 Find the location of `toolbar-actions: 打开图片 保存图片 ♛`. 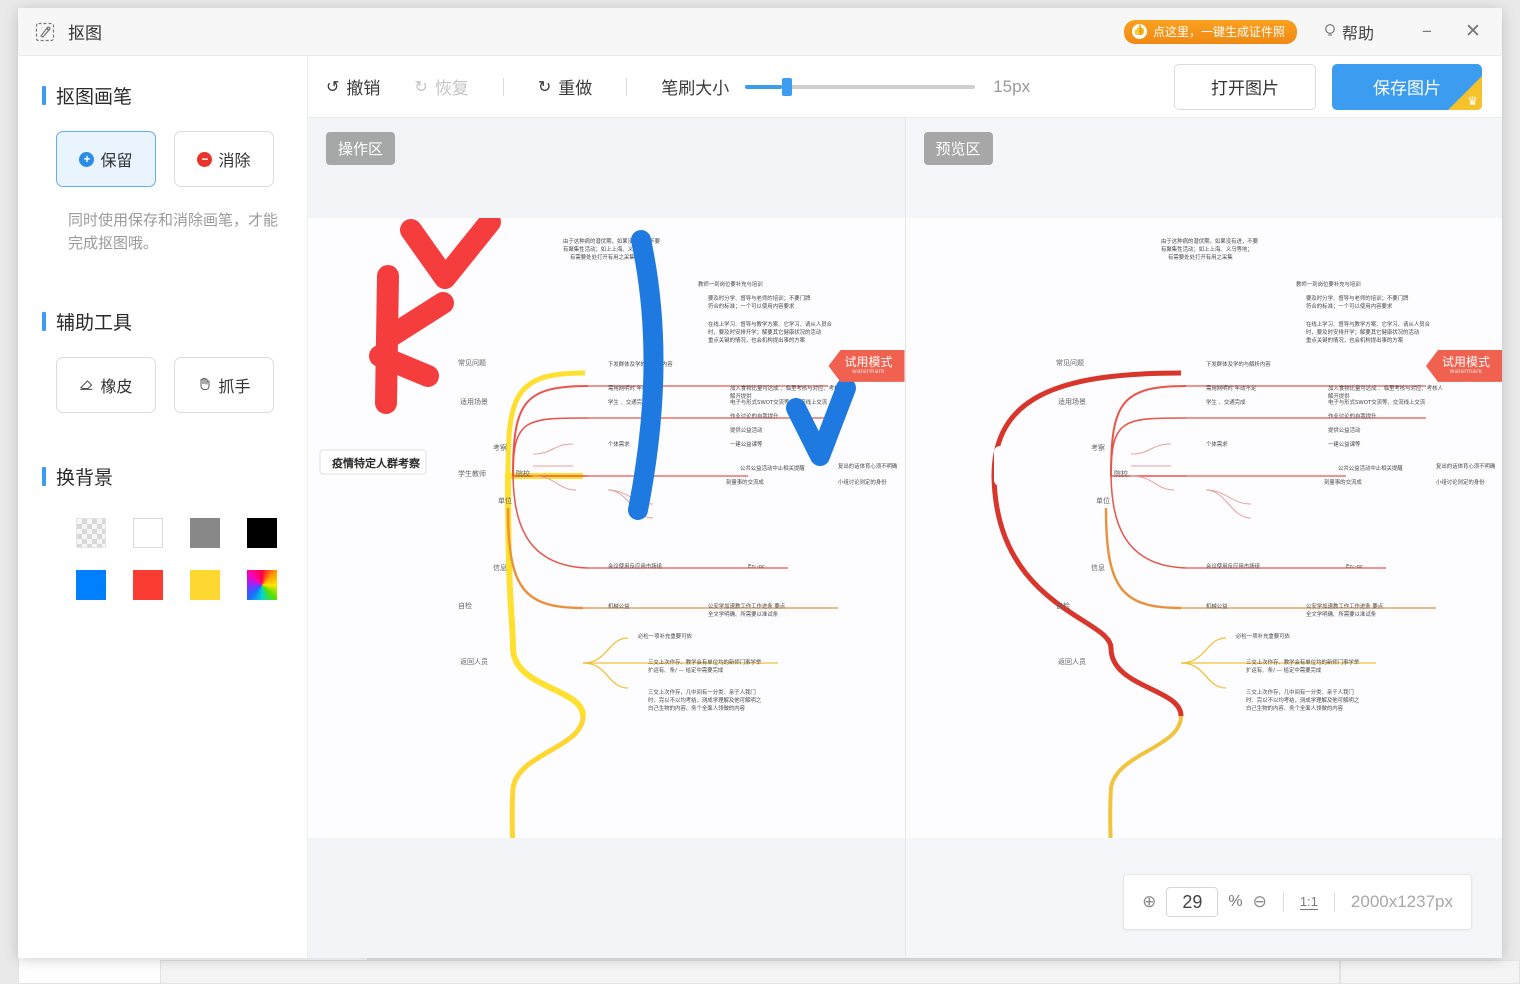

toolbar-actions: 打开图片 保存图片 ♛ is located at coordinates (1328, 86).